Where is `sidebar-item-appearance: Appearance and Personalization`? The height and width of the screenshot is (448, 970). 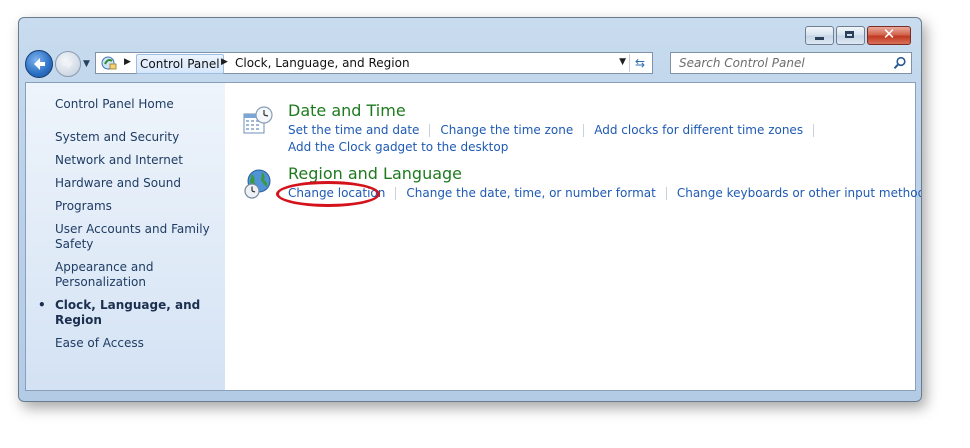
sidebar-item-appearance: Appearance and Personalization is located at coordinates (137, 275).